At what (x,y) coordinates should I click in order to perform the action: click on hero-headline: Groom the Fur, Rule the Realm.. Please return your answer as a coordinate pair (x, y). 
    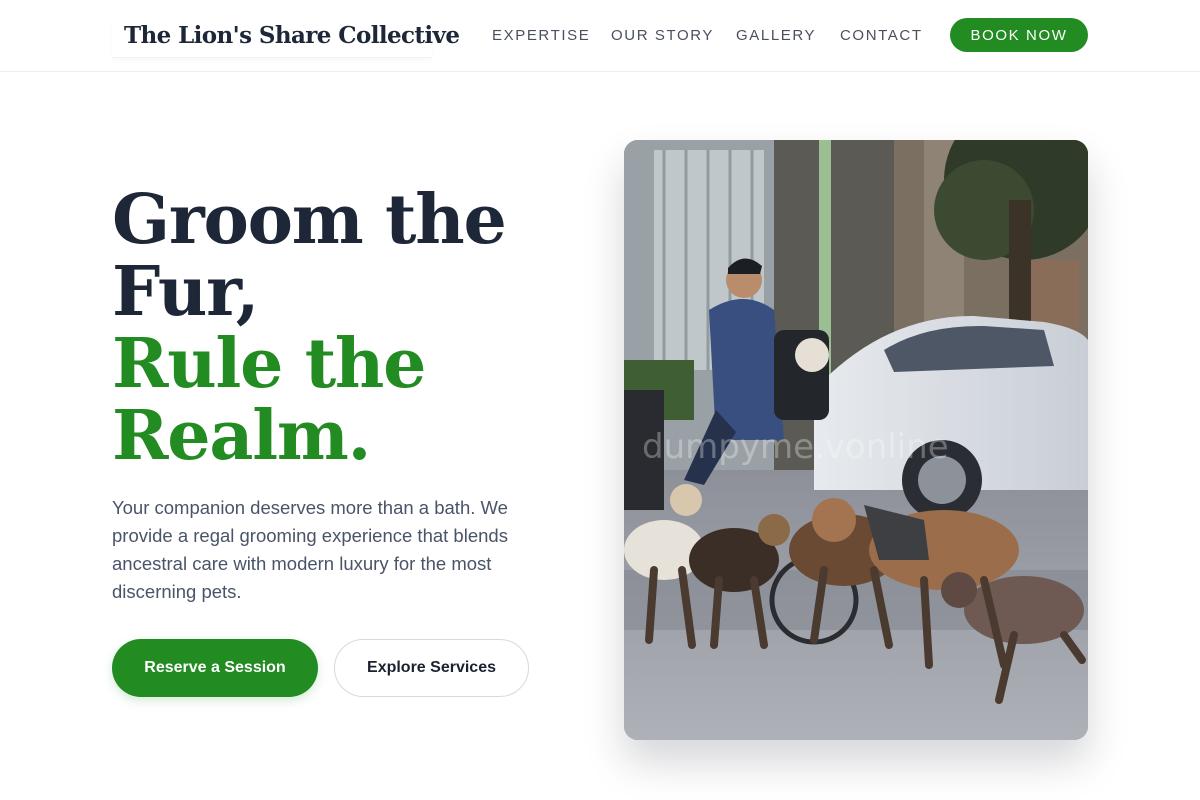
    Looking at the image, I should click on (352, 328).